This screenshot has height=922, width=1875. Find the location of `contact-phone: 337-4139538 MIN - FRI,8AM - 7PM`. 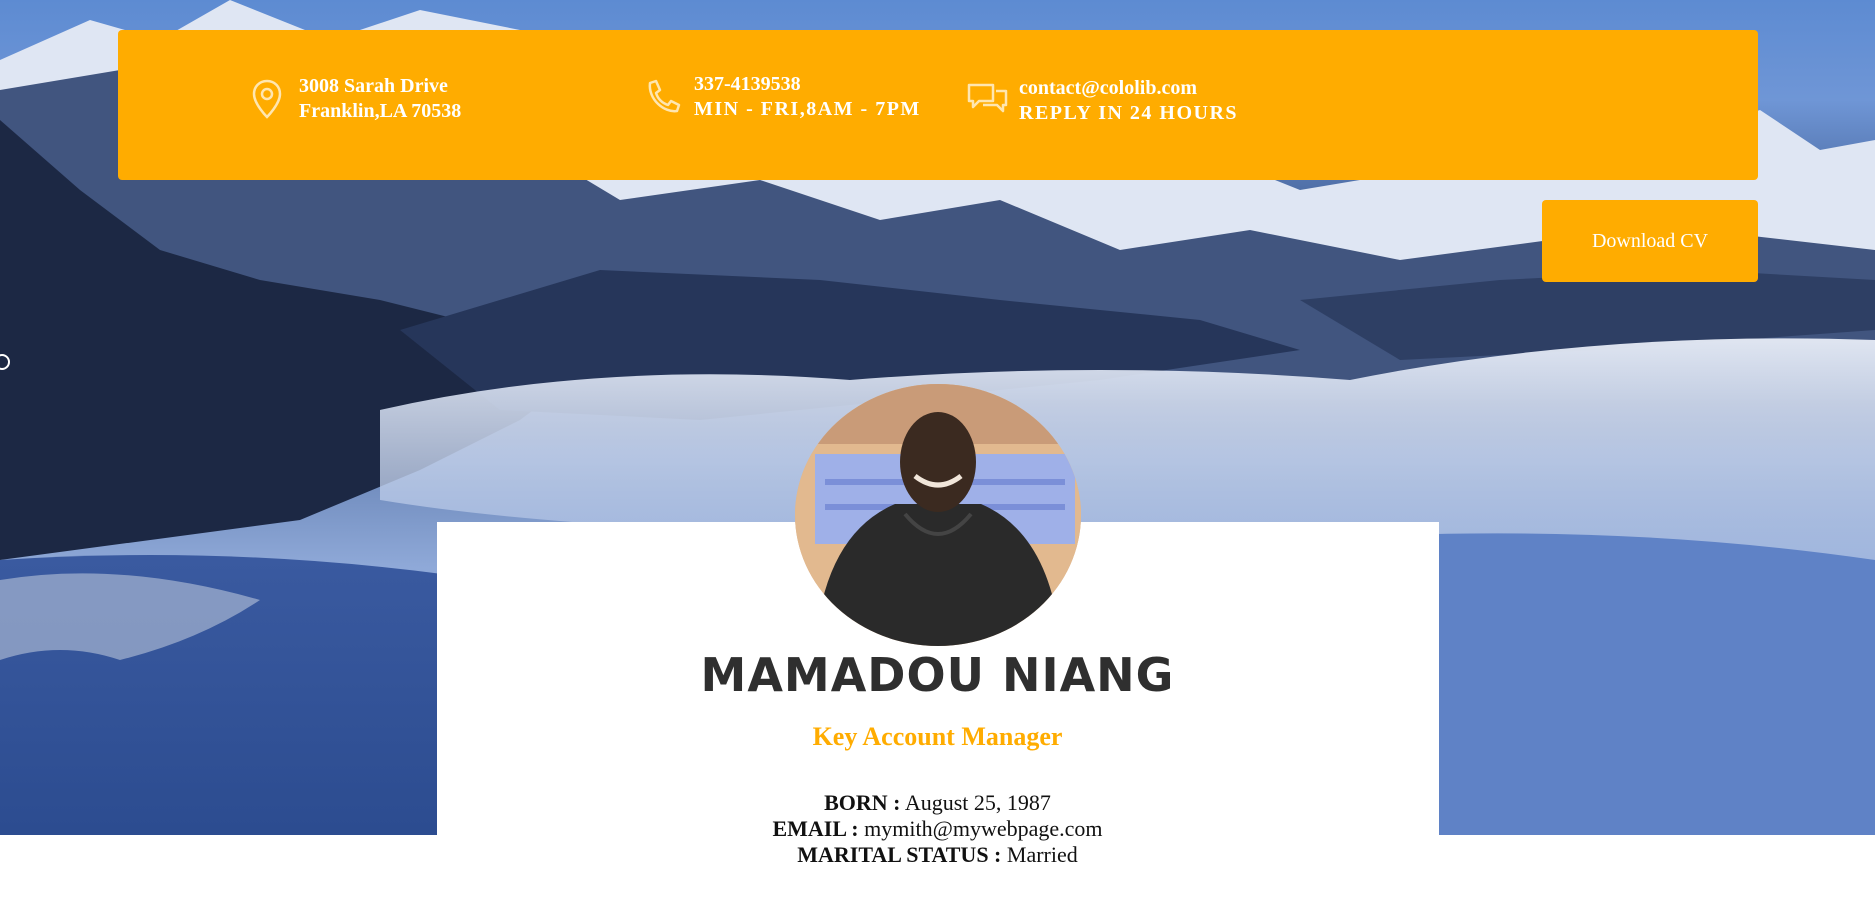

contact-phone: 337-4139538 MIN - FRI,8AM - 7PM is located at coordinates (780, 97).